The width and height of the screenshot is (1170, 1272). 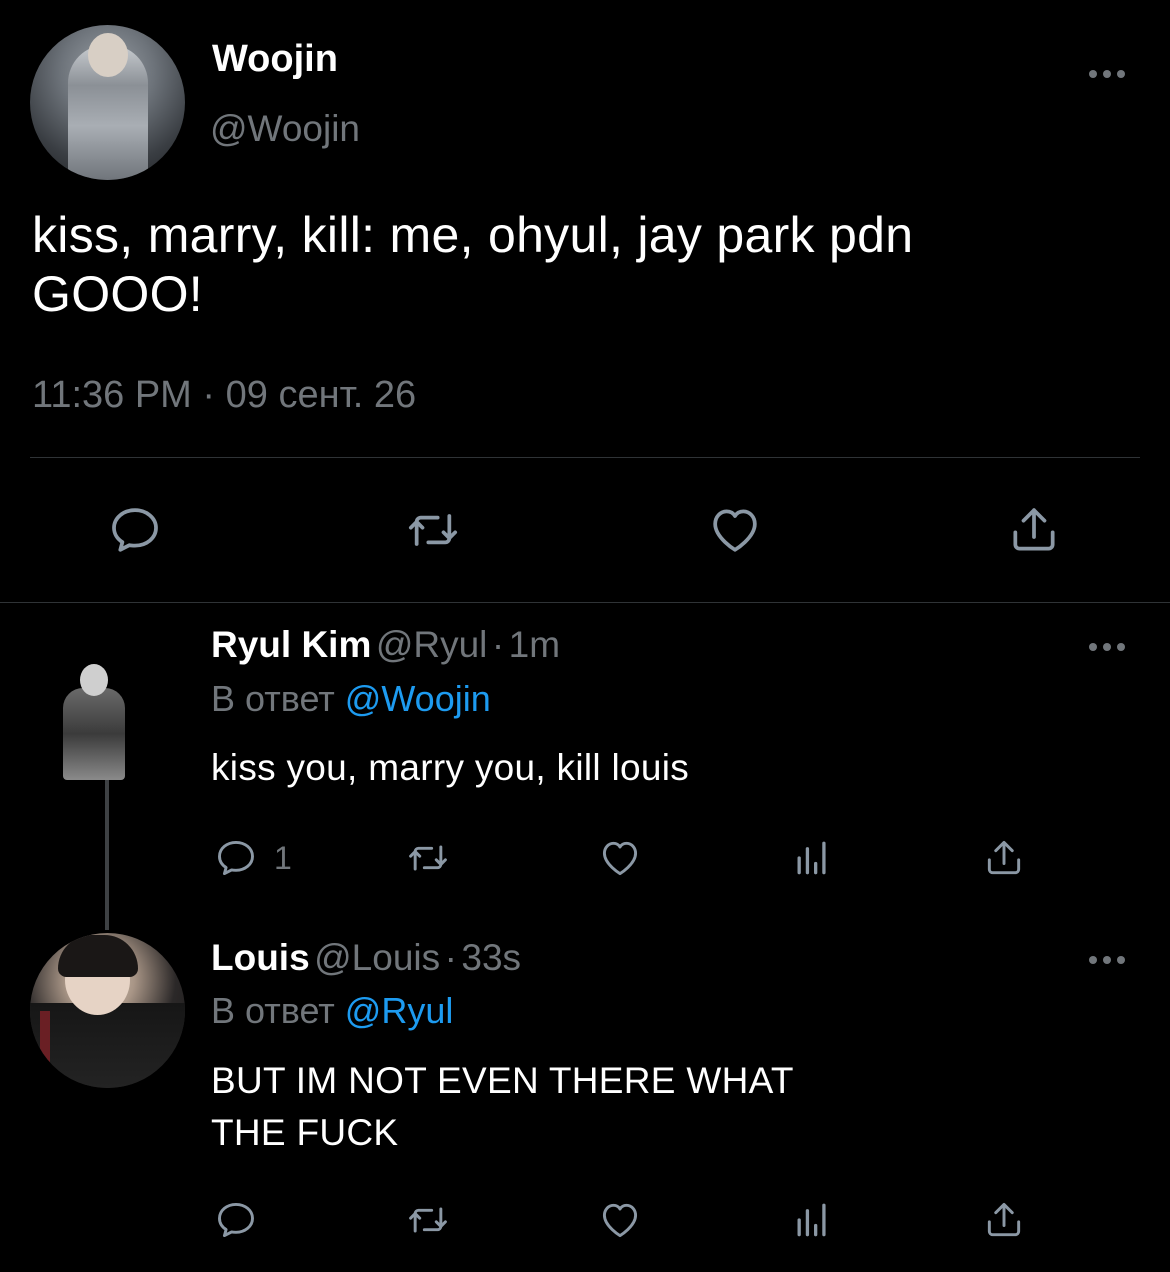 What do you see at coordinates (450, 767) in the screenshot?
I see `reply-text-line: kiss you, marry you, kill louis` at bounding box center [450, 767].